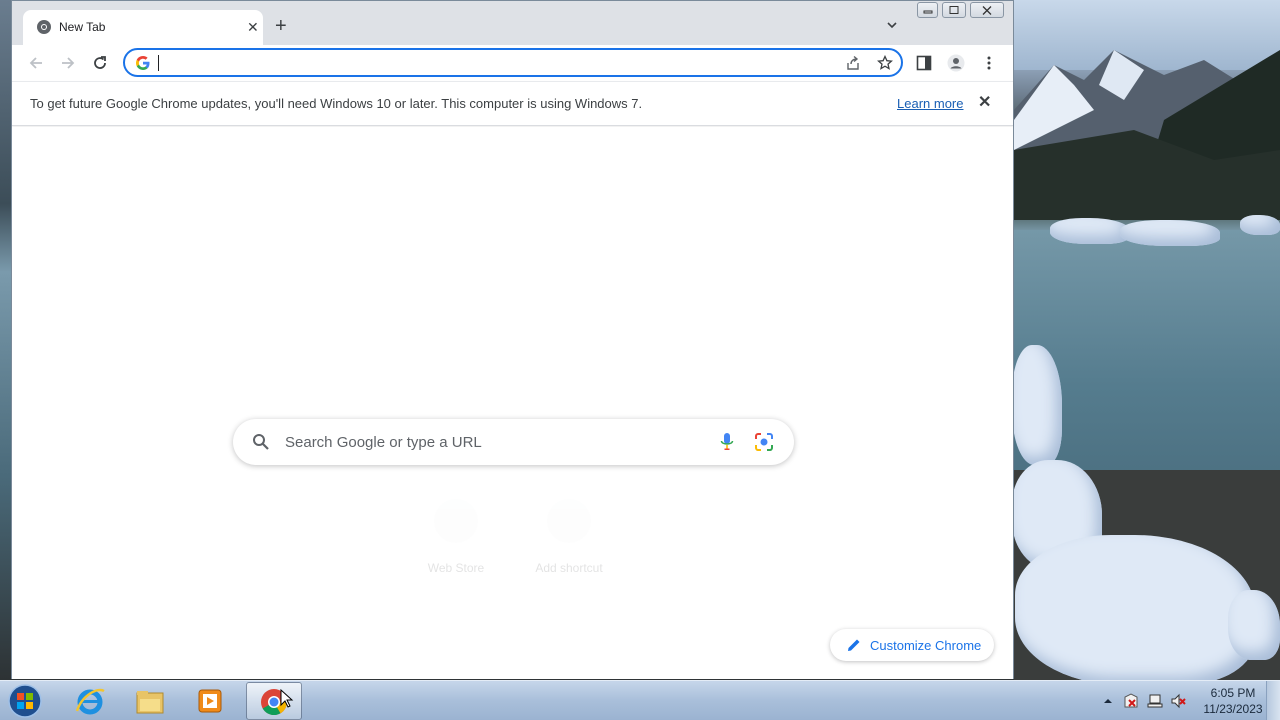  Describe the element at coordinates (25, 701) in the screenshot. I see `start-button` at that location.